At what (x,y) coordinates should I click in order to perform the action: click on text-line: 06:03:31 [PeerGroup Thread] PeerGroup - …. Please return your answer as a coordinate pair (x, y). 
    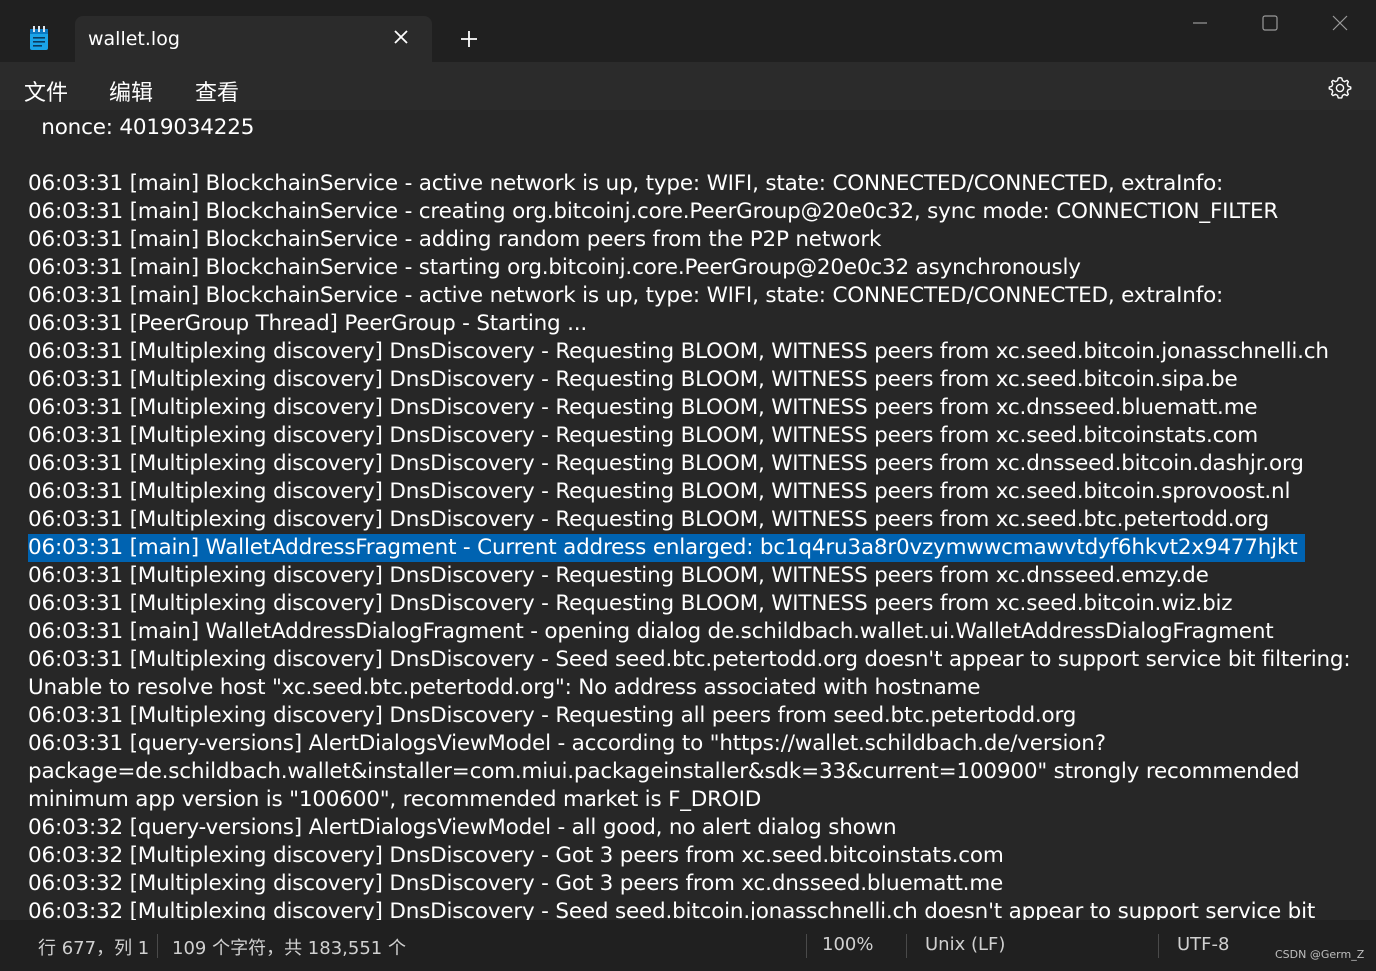
    Looking at the image, I should click on (308, 323).